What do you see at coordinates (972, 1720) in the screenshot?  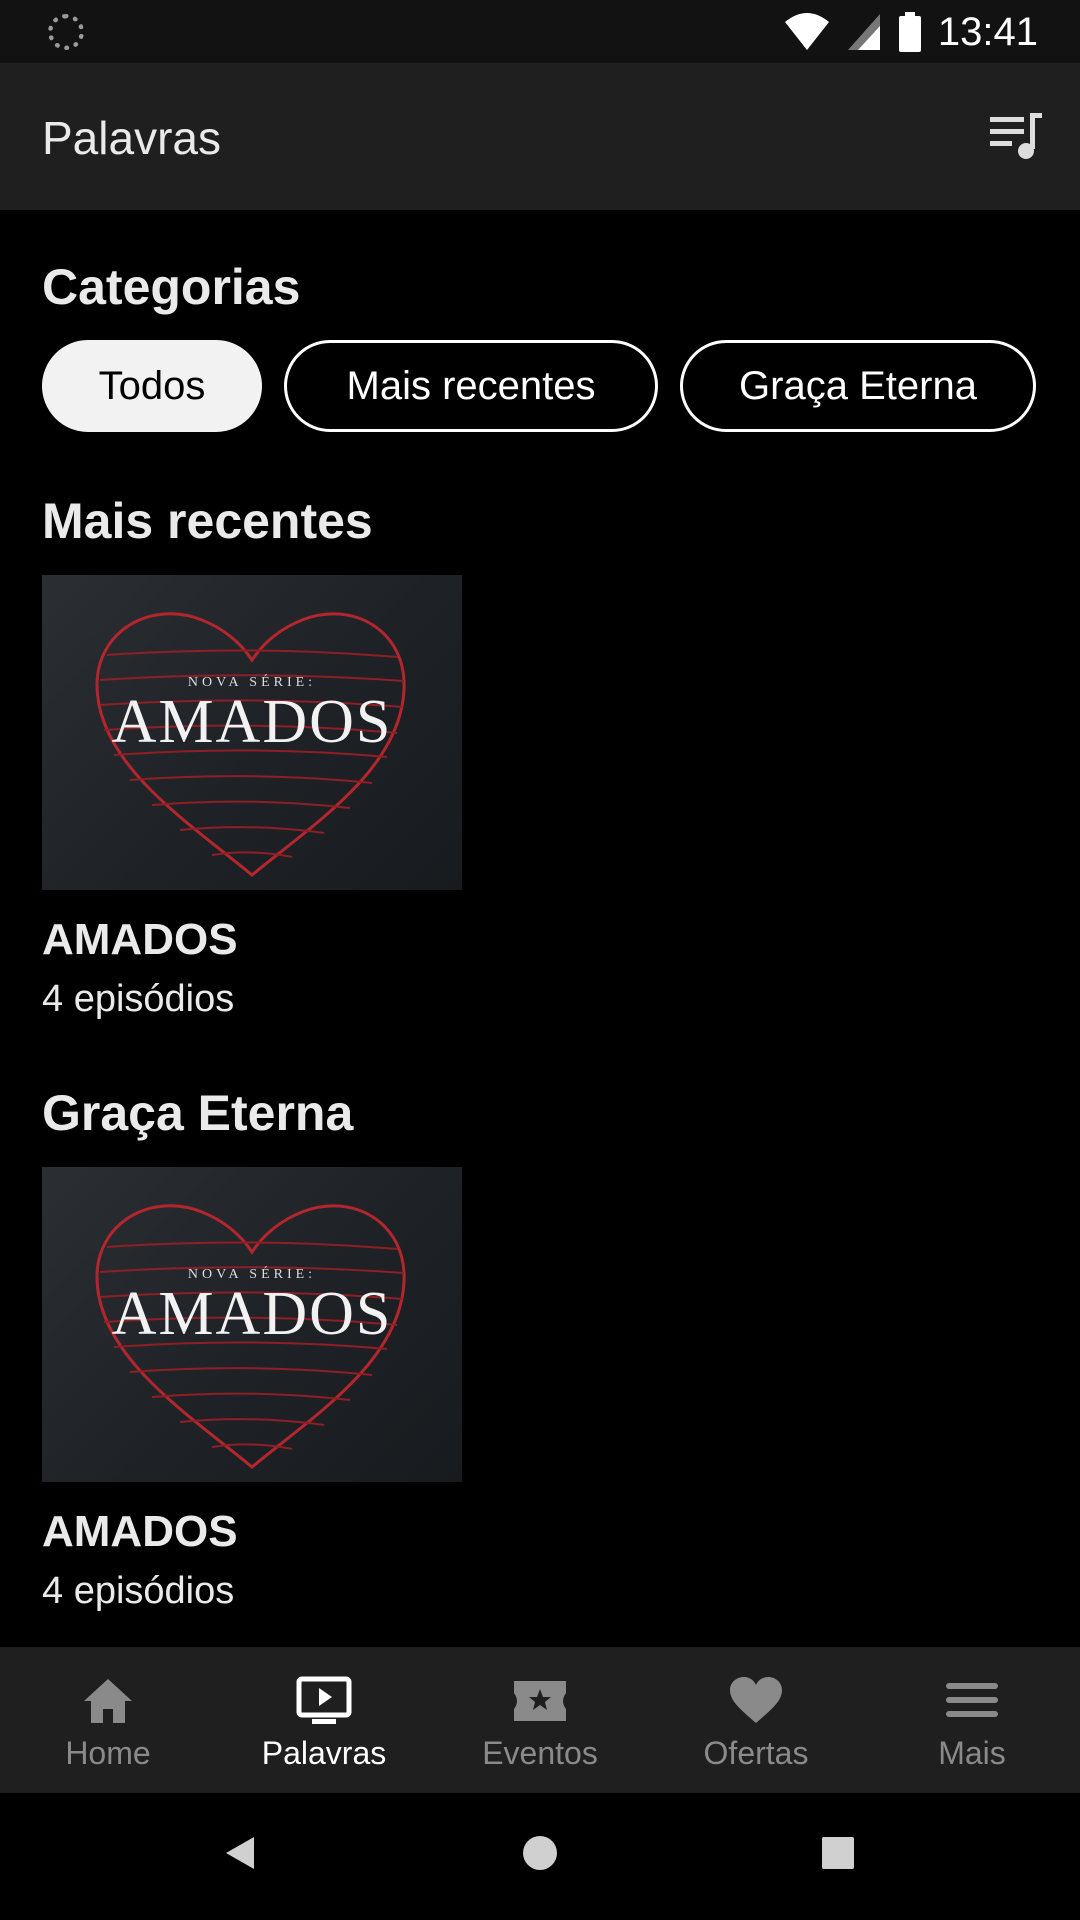 I see `nav-mais: Mais` at bounding box center [972, 1720].